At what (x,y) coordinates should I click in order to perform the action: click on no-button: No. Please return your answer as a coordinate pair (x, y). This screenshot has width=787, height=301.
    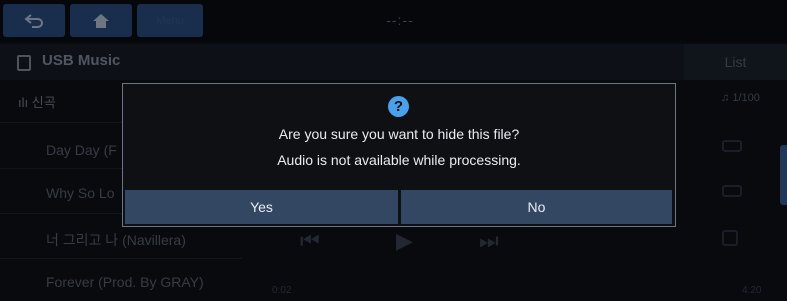
    Looking at the image, I should click on (536, 207).